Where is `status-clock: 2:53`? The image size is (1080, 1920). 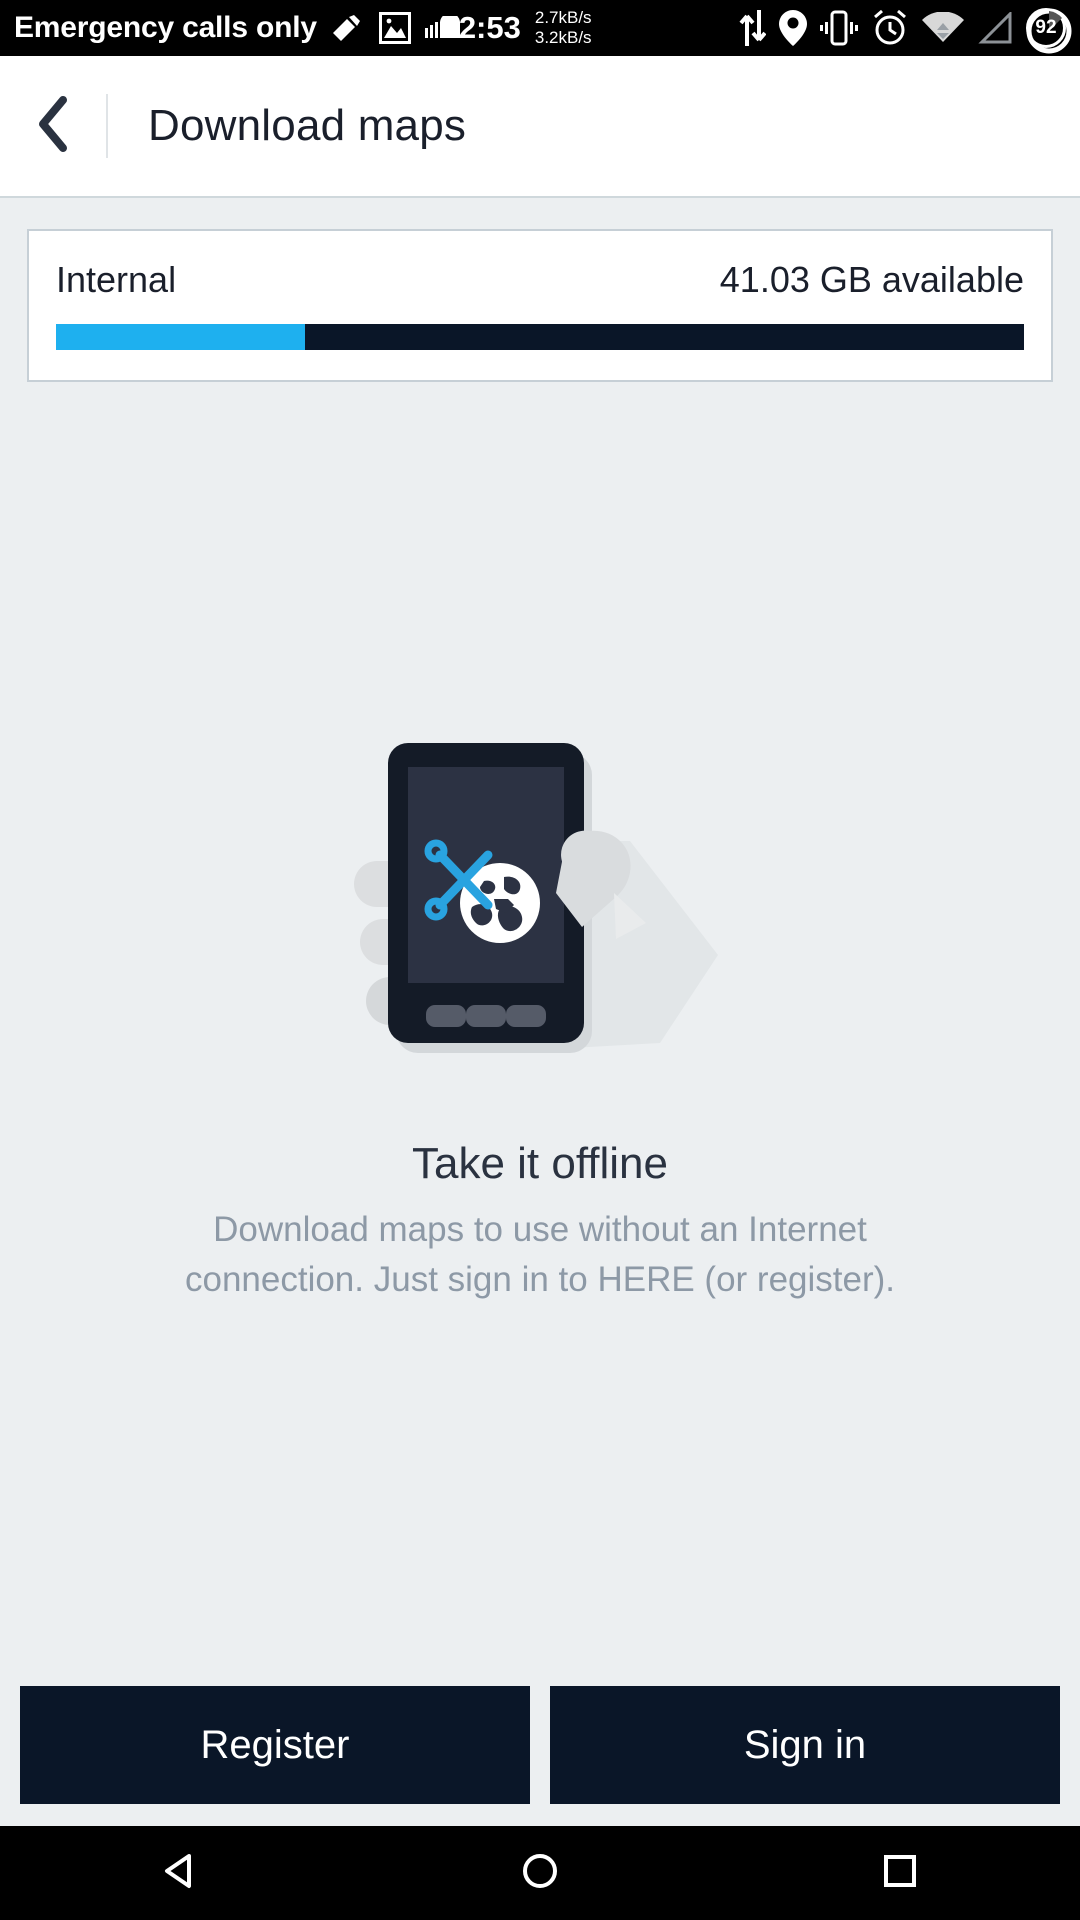 status-clock: 2:53 is located at coordinates (489, 27).